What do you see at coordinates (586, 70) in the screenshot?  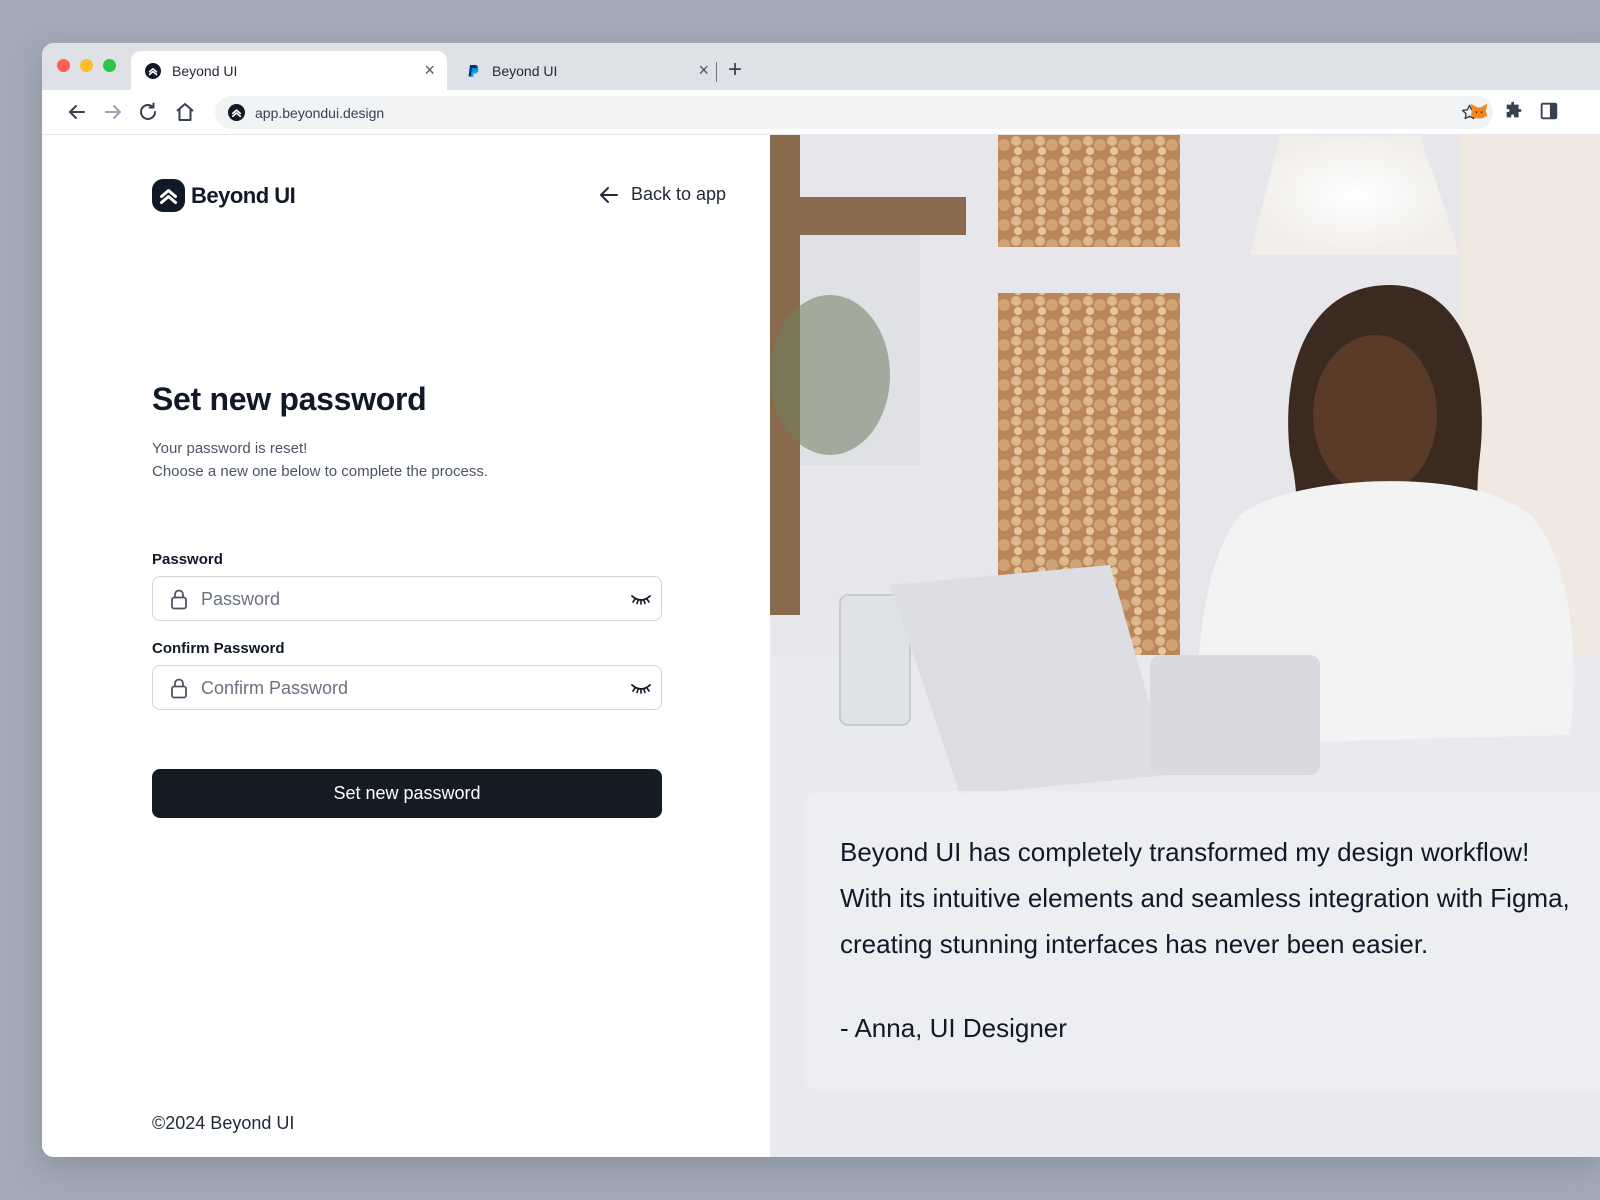 I see `tab-beyond-ui-inactive: Beyond UI ×` at bounding box center [586, 70].